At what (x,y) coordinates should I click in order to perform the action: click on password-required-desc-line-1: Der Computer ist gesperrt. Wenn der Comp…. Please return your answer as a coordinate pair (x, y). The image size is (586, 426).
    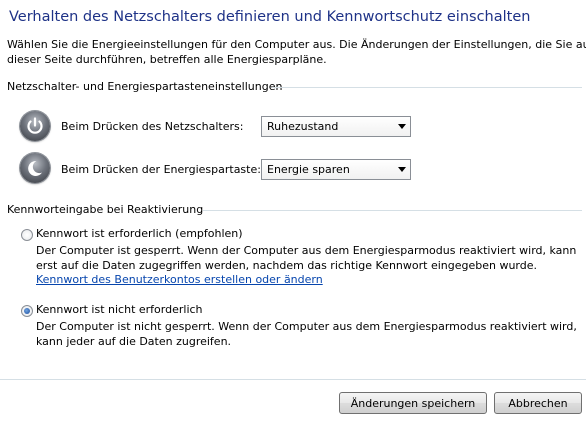
    Looking at the image, I should click on (306, 250).